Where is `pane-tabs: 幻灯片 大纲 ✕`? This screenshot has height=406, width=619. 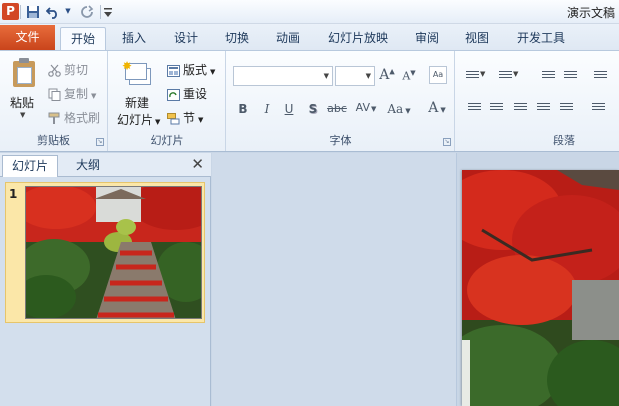
pane-tabs: 幻灯片 大纲 ✕ is located at coordinates (105, 165).